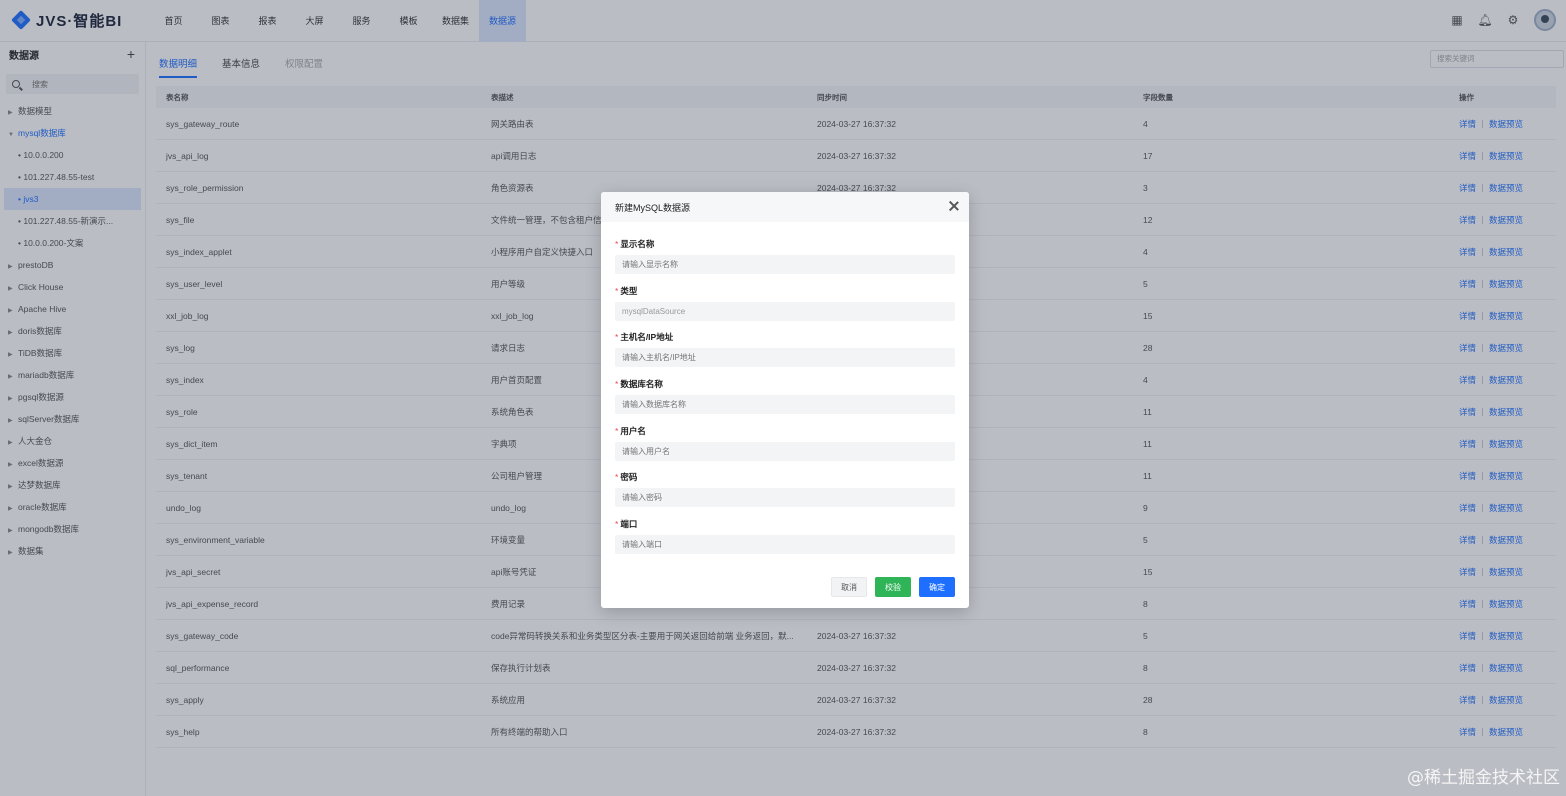 The width and height of the screenshot is (1566, 796). What do you see at coordinates (633, 430) in the screenshot?
I see `field-label-text: 用户名` at bounding box center [633, 430].